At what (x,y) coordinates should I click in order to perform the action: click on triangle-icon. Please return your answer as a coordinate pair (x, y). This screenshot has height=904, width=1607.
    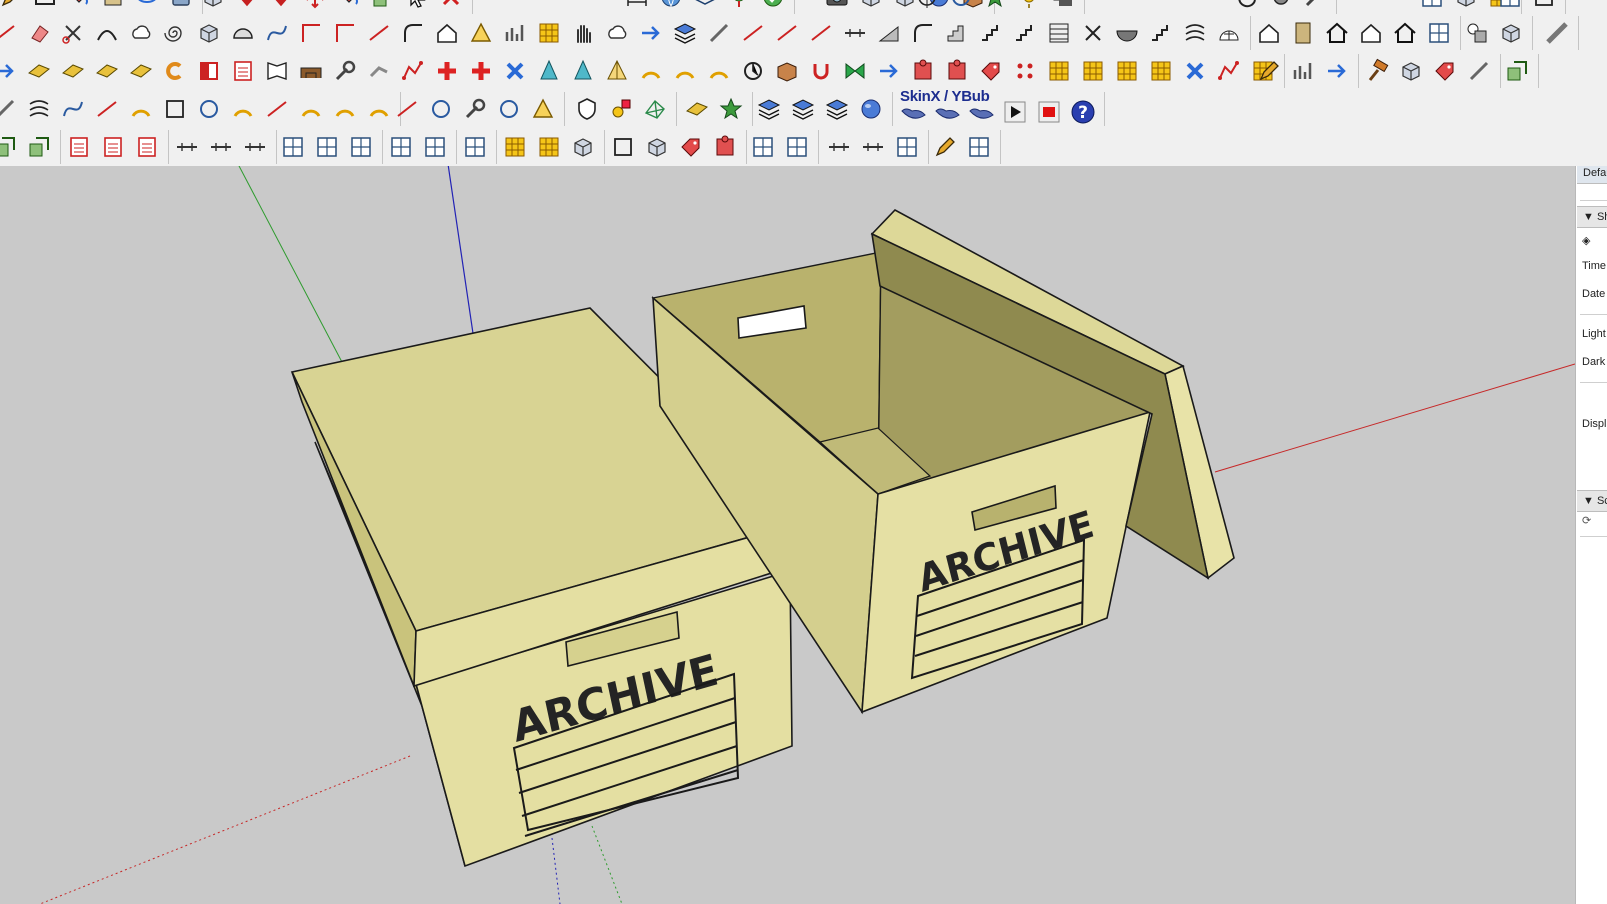
    Looking at the image, I should click on (543, 109).